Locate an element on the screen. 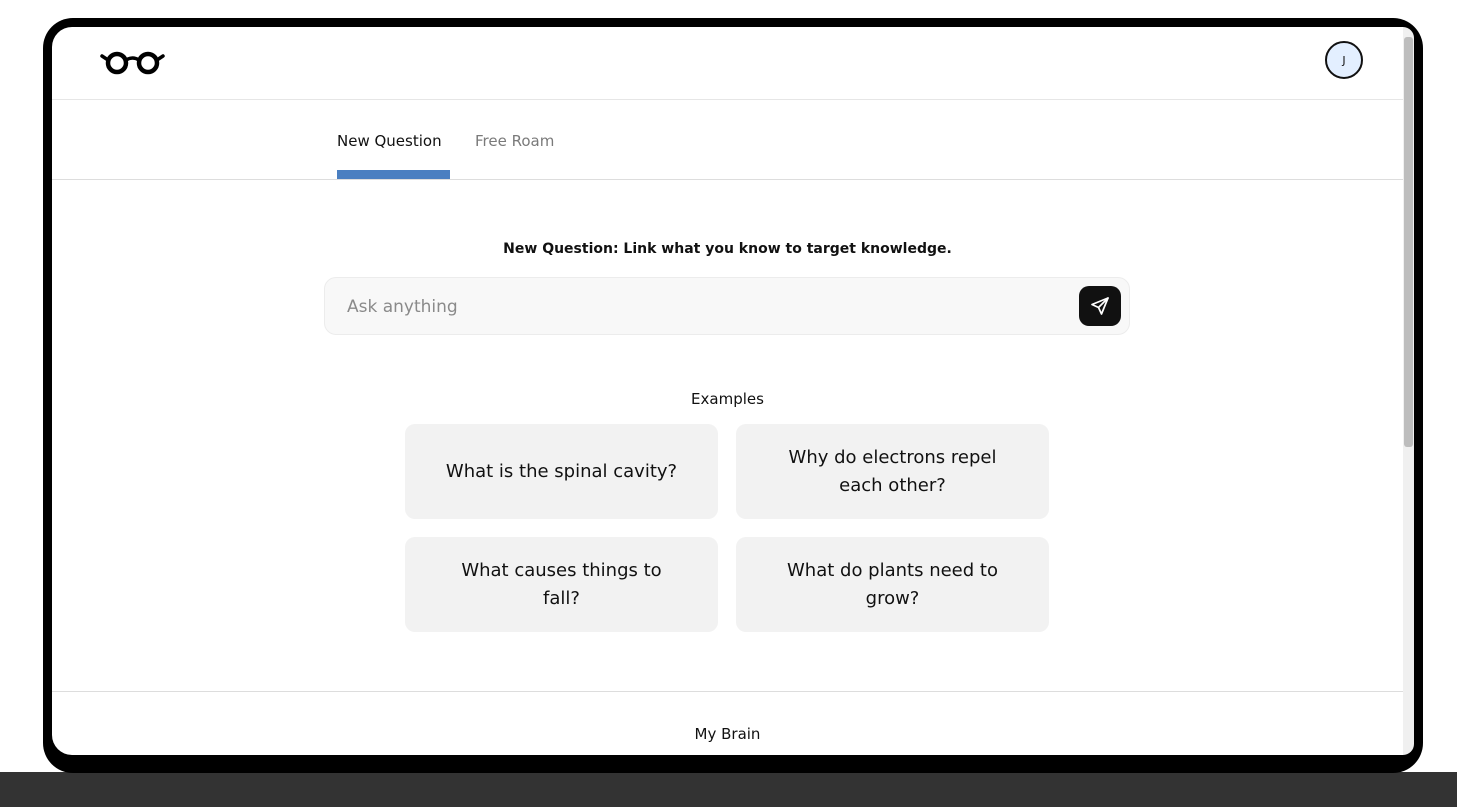 The width and height of the screenshot is (1457, 807). example-card: Why do electrons repel each other? is located at coordinates (892, 471).